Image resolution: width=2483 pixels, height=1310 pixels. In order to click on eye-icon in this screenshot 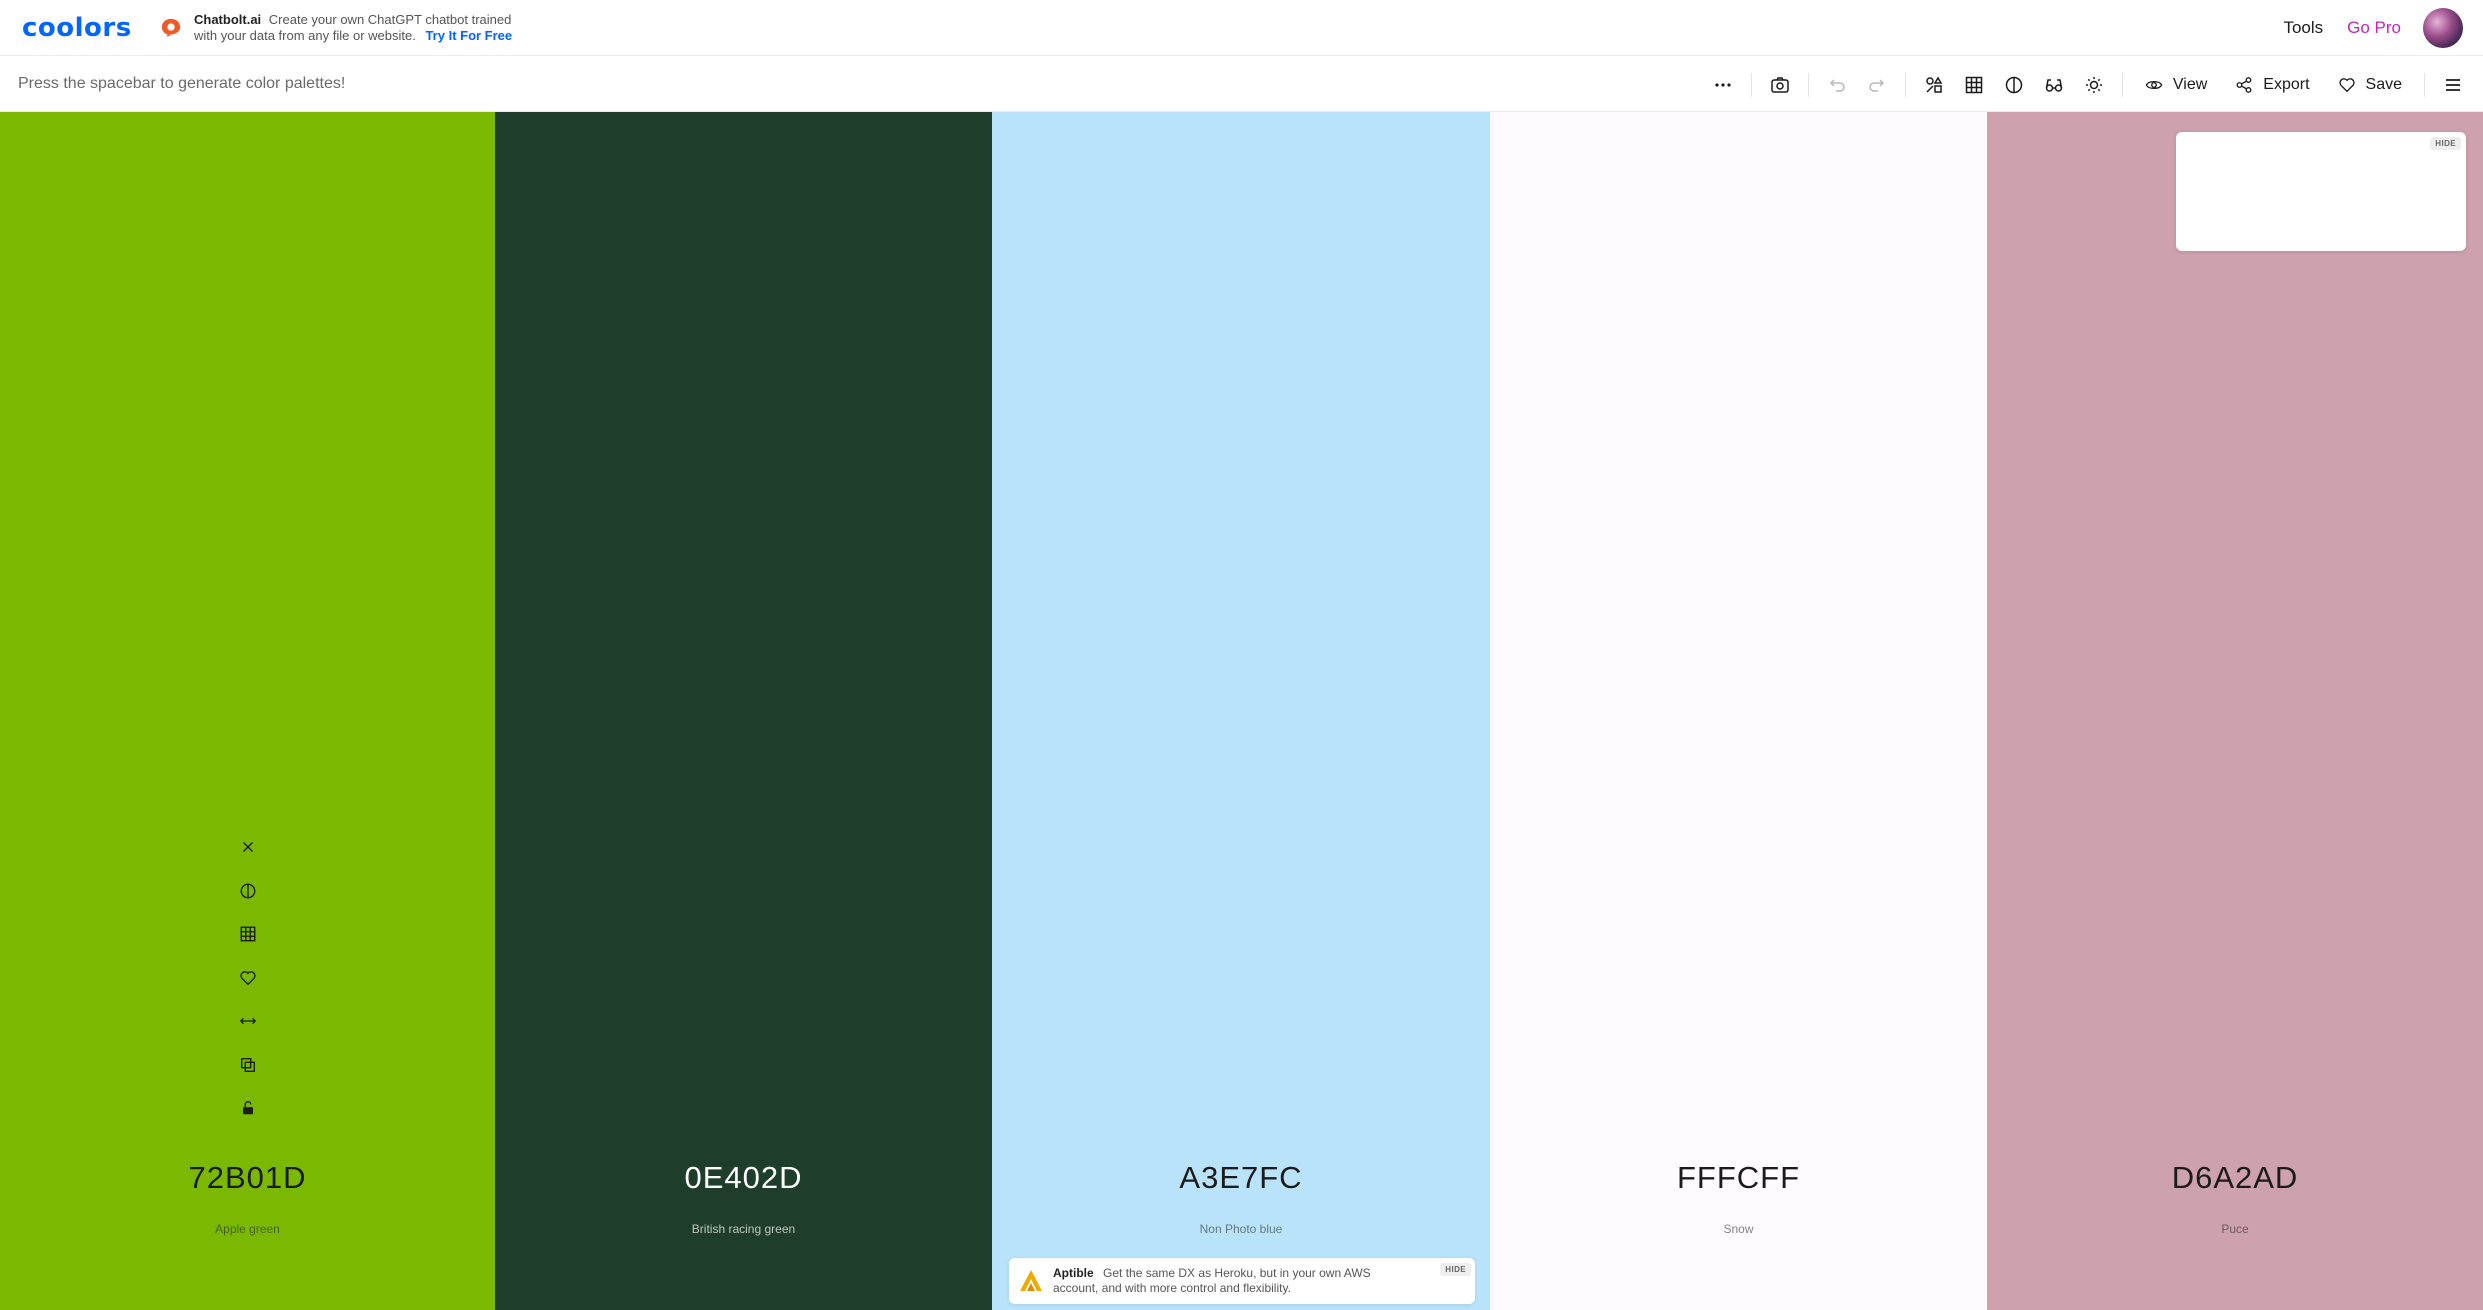, I will do `click(2154, 84)`.